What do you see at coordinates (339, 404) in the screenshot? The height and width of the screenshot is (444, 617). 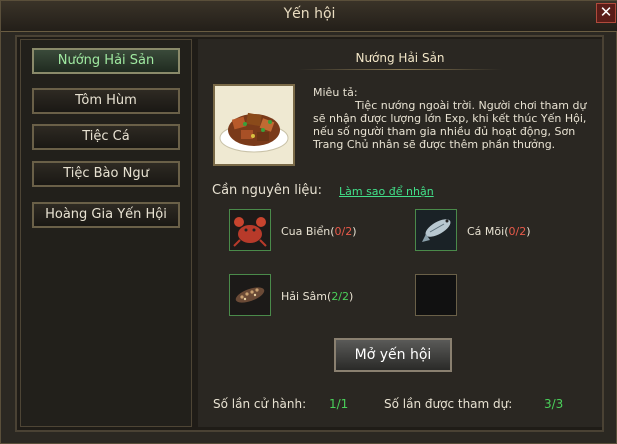 I see `hold-count-value: 1/1` at bounding box center [339, 404].